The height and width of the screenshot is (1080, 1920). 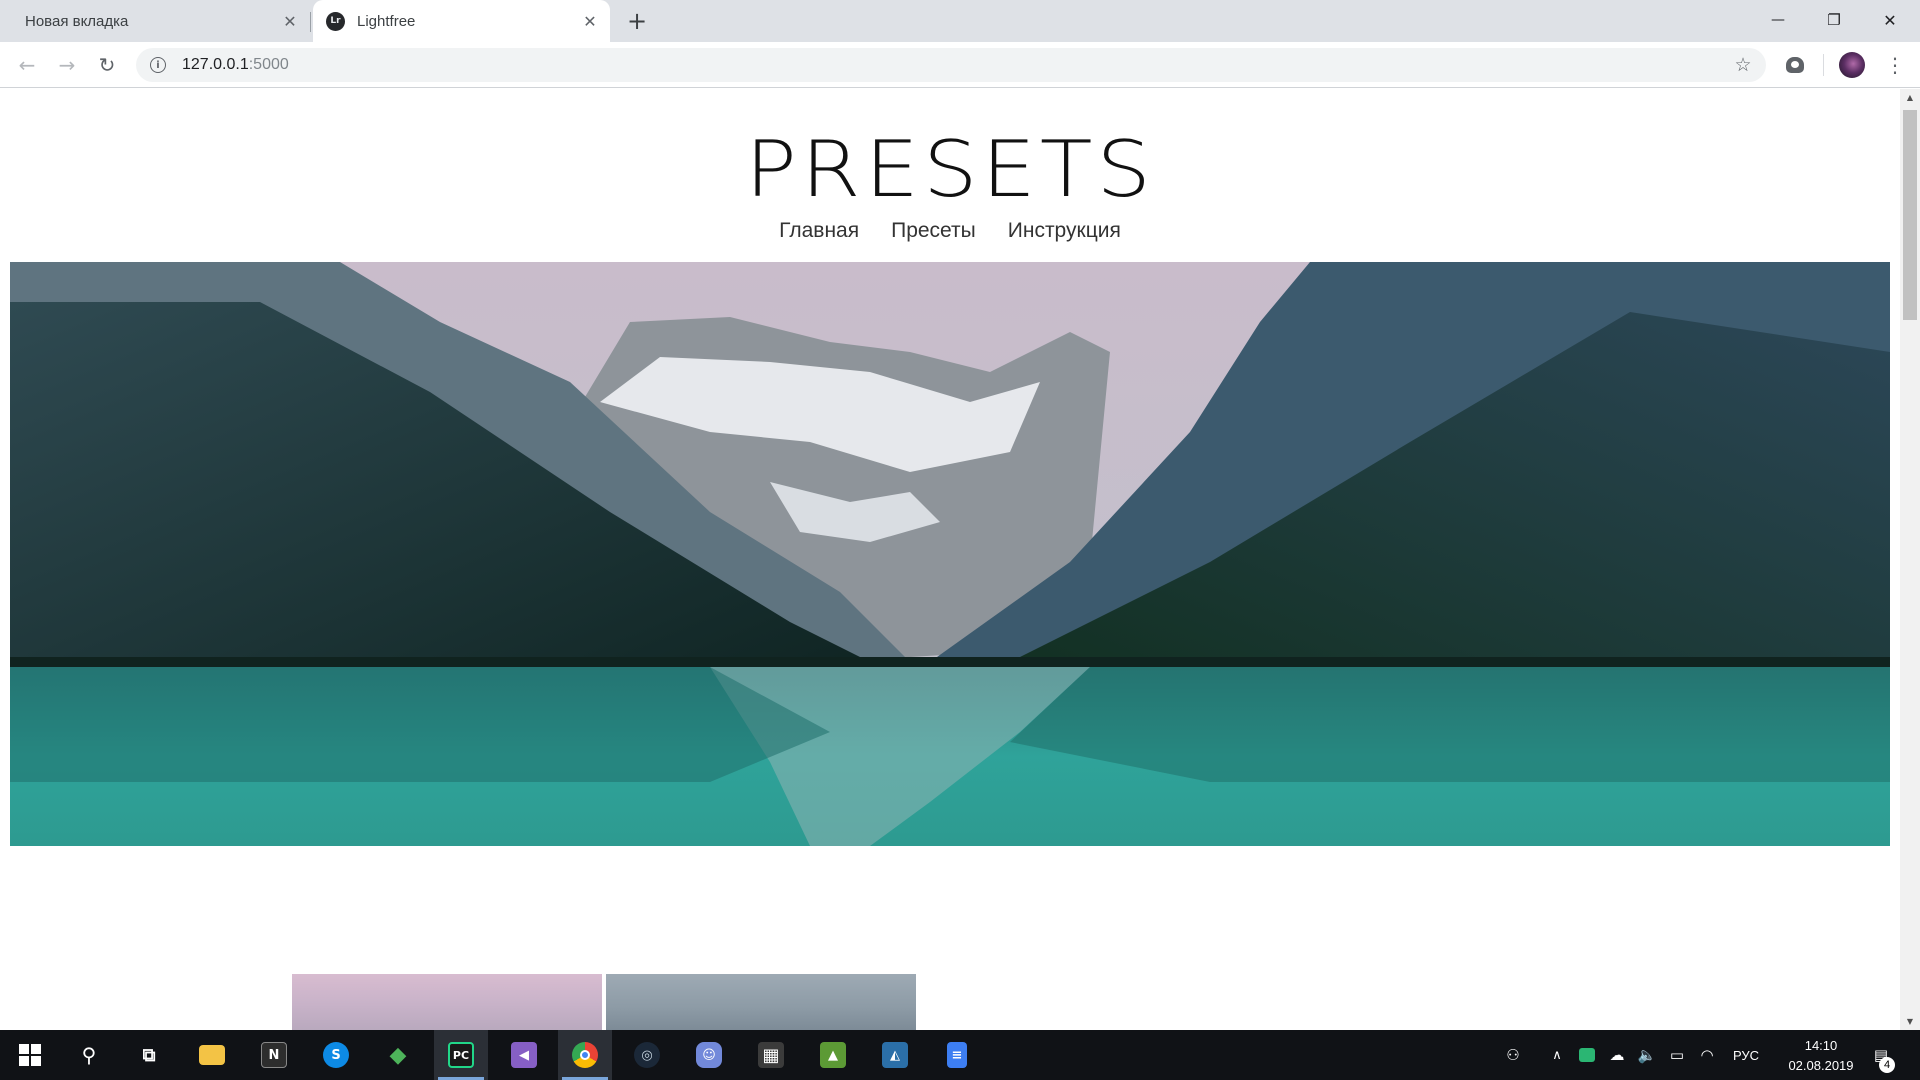 I want to click on taskbar-gitkraken: ◆, so click(x=398, y=1055).